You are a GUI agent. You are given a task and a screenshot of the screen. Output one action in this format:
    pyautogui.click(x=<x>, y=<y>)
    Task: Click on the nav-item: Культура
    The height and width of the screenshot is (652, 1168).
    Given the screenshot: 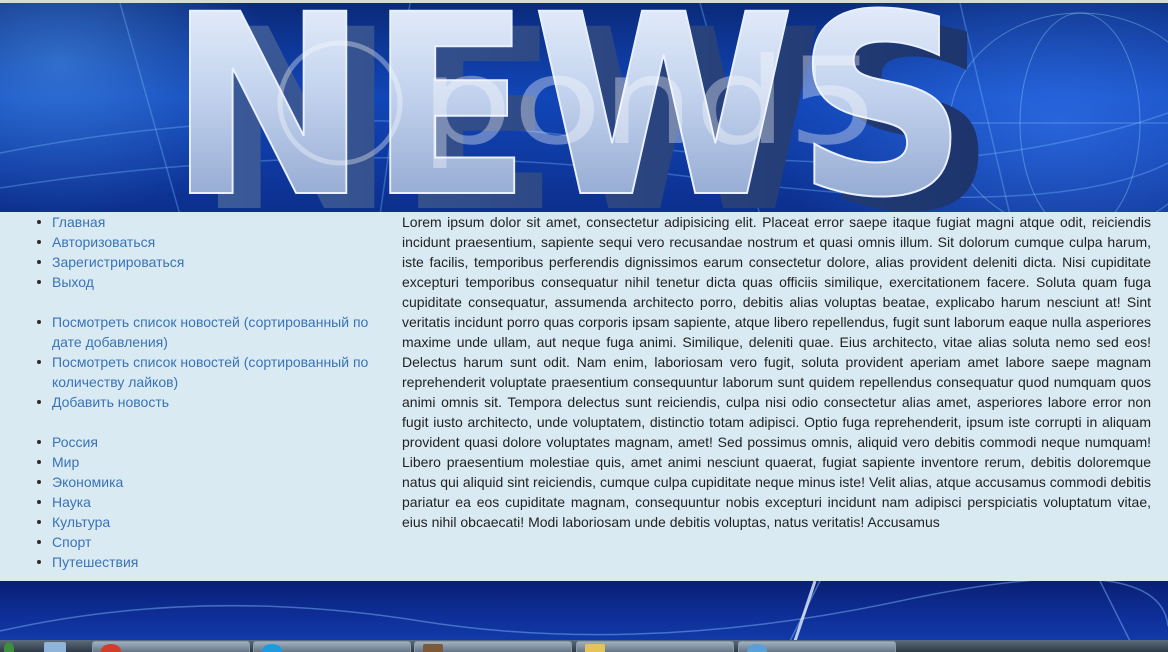 What is the action you would take?
    pyautogui.click(x=211, y=522)
    